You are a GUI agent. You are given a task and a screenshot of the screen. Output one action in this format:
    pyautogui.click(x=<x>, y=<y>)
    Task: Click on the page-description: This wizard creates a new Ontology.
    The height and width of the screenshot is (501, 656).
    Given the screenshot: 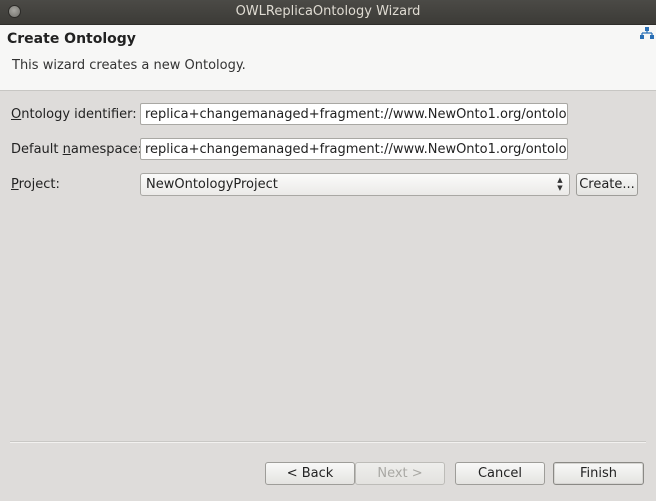 What is the action you would take?
    pyautogui.click(x=129, y=65)
    